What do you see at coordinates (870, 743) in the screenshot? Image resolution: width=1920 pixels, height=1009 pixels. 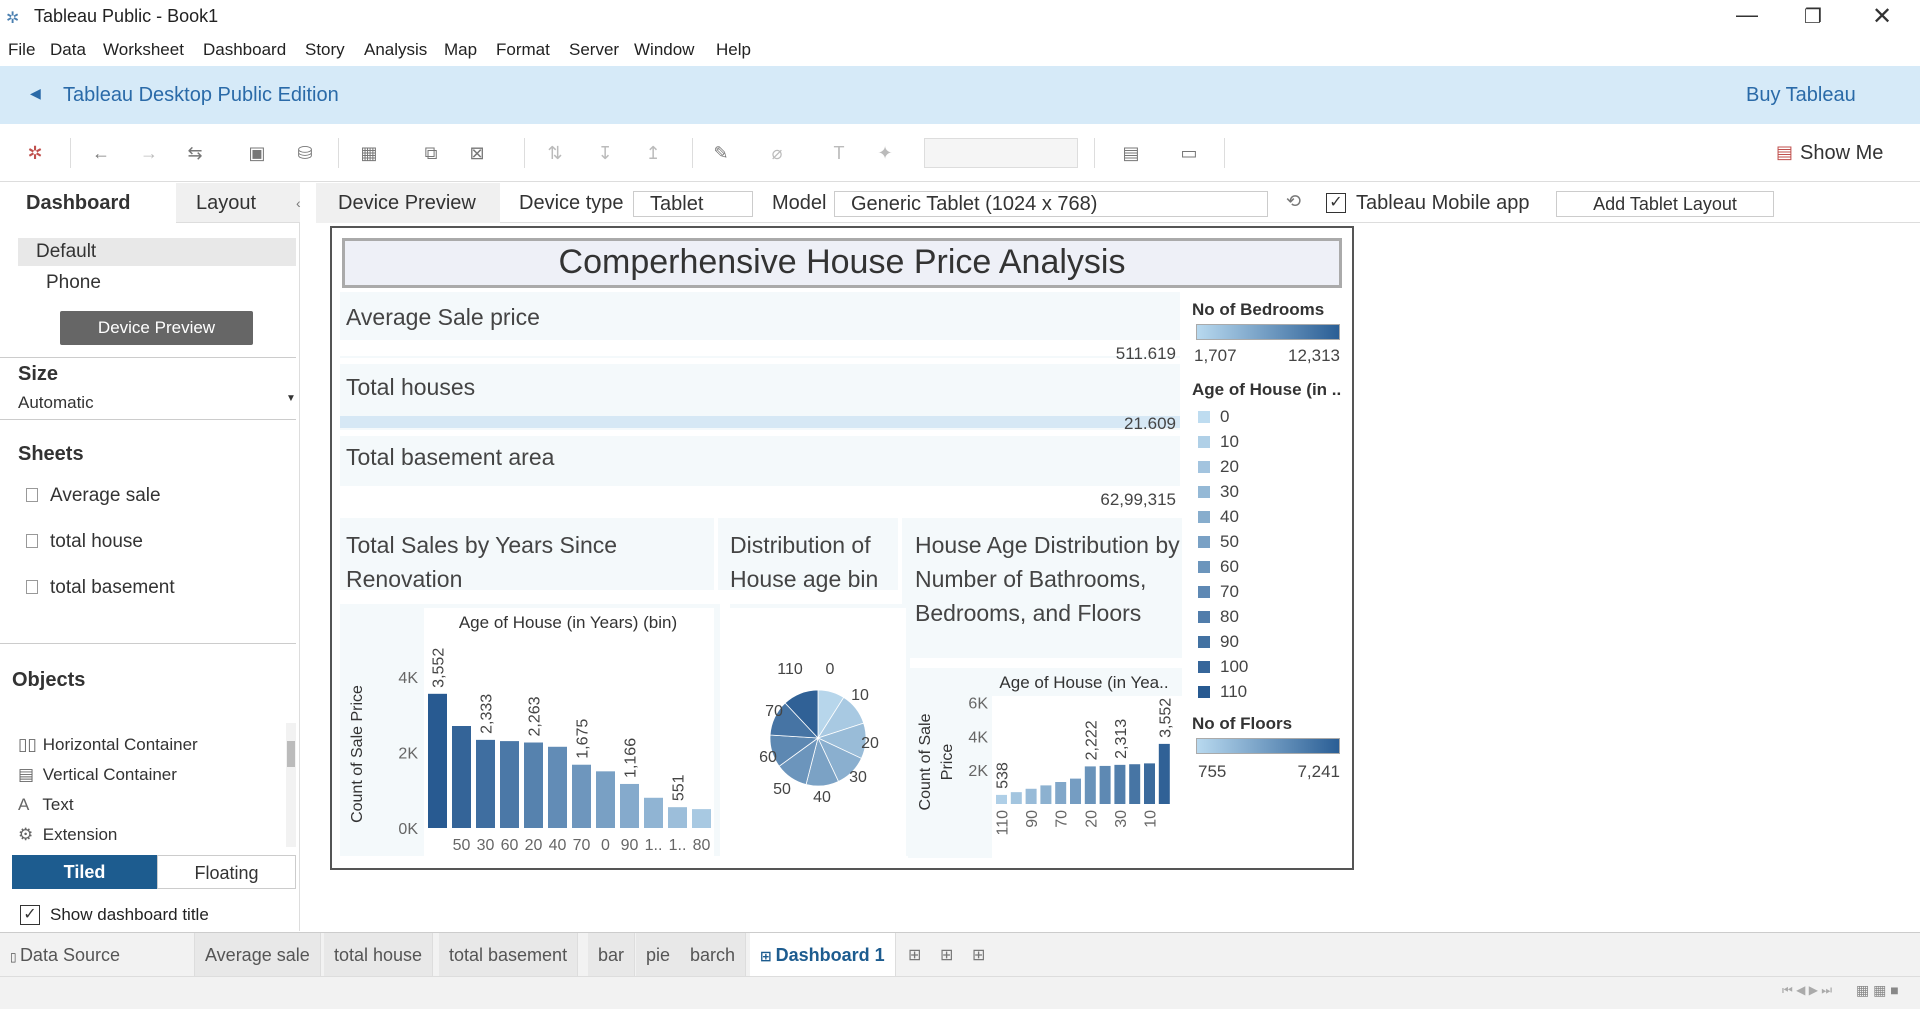 I see `pie-label: 20` at bounding box center [870, 743].